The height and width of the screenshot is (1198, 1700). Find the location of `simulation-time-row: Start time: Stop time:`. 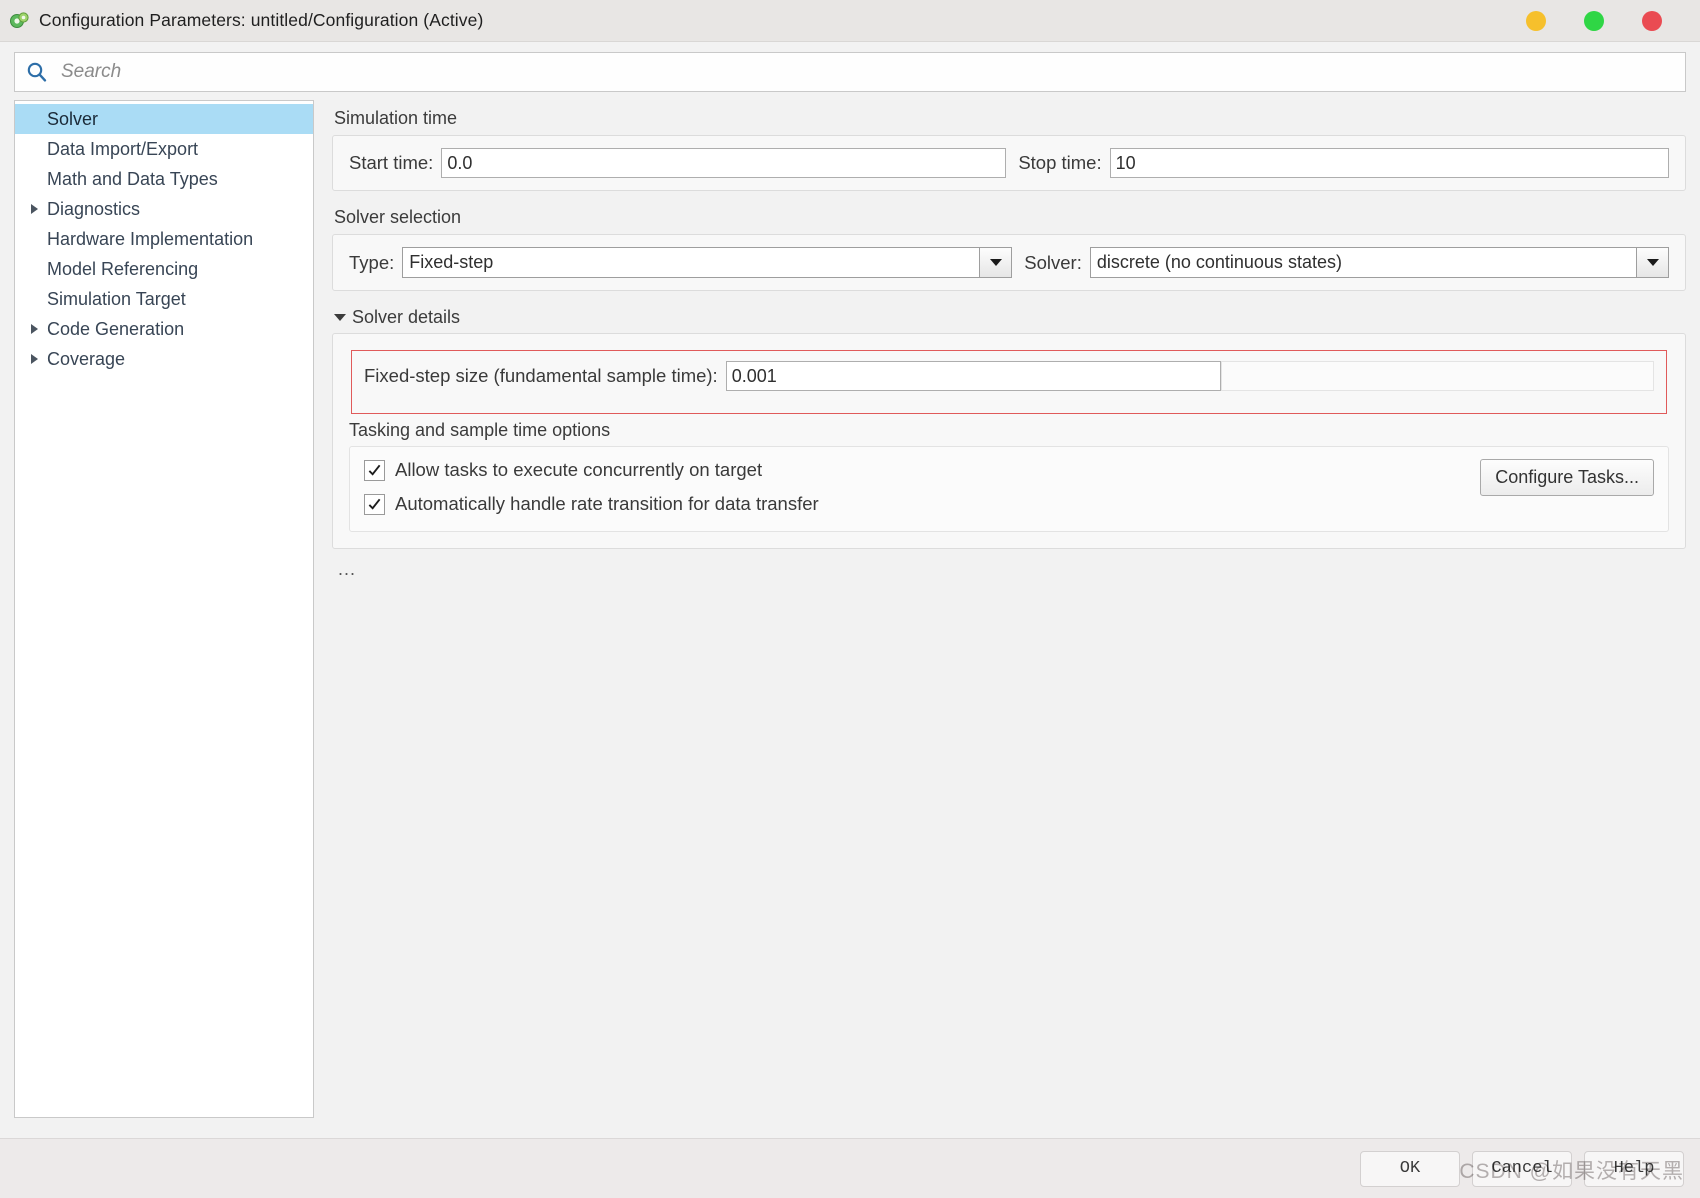

simulation-time-row: Start time: Stop time: is located at coordinates (1009, 163).